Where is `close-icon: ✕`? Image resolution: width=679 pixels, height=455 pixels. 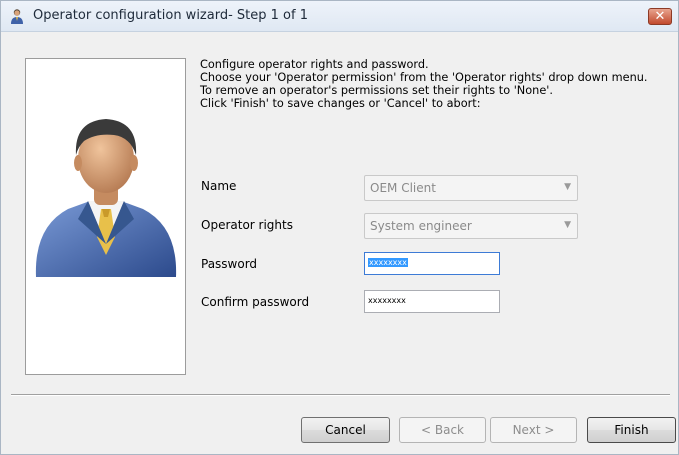
close-icon: ✕ is located at coordinates (660, 16).